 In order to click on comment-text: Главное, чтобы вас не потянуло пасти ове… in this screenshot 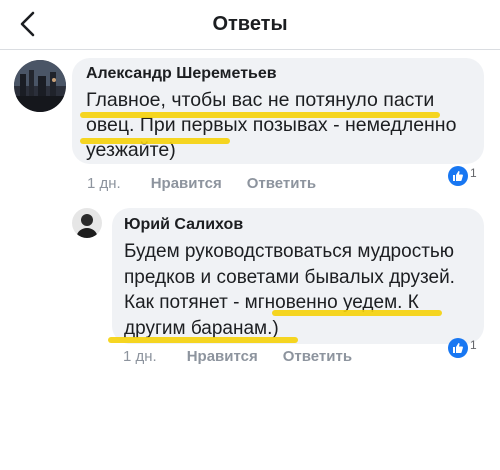, I will do `click(285, 125)`.